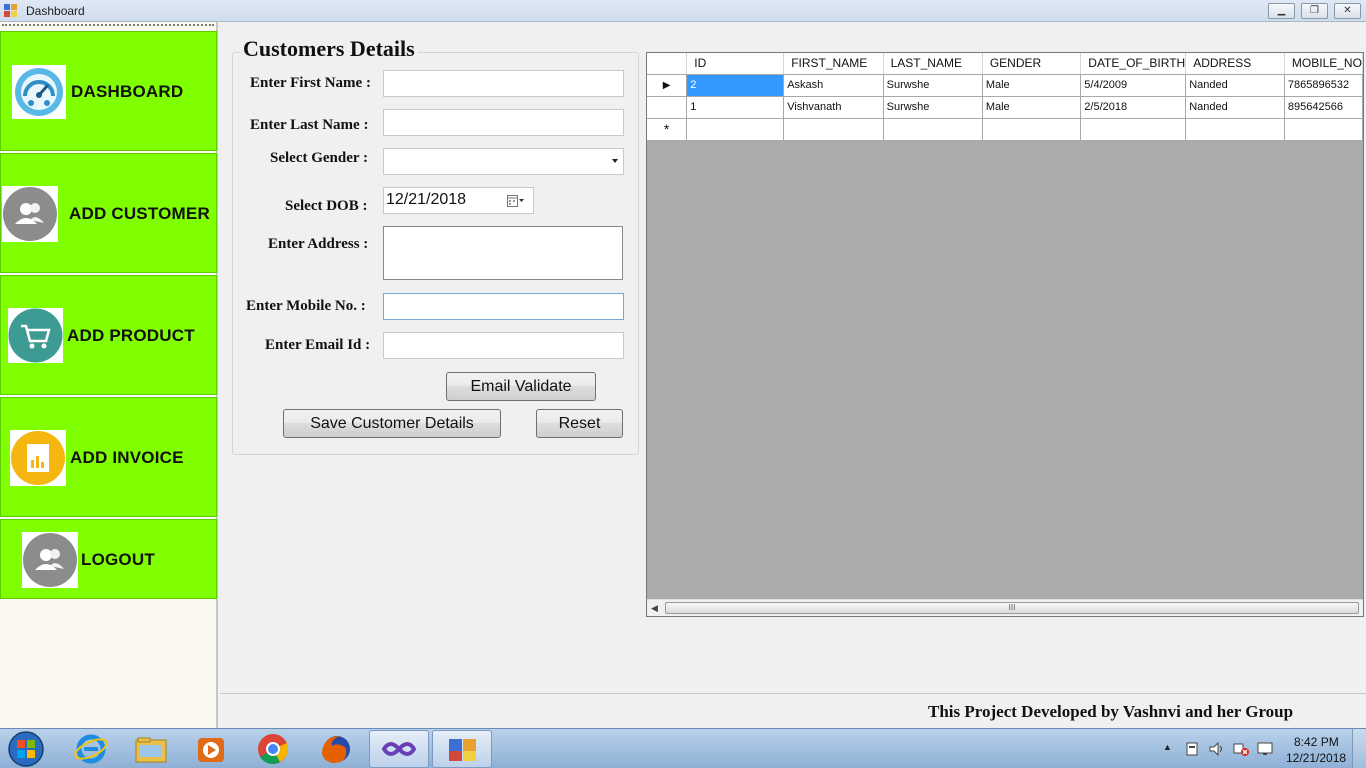 This screenshot has width=1366, height=768. I want to click on network-disconnected-icon, so click(1241, 749).